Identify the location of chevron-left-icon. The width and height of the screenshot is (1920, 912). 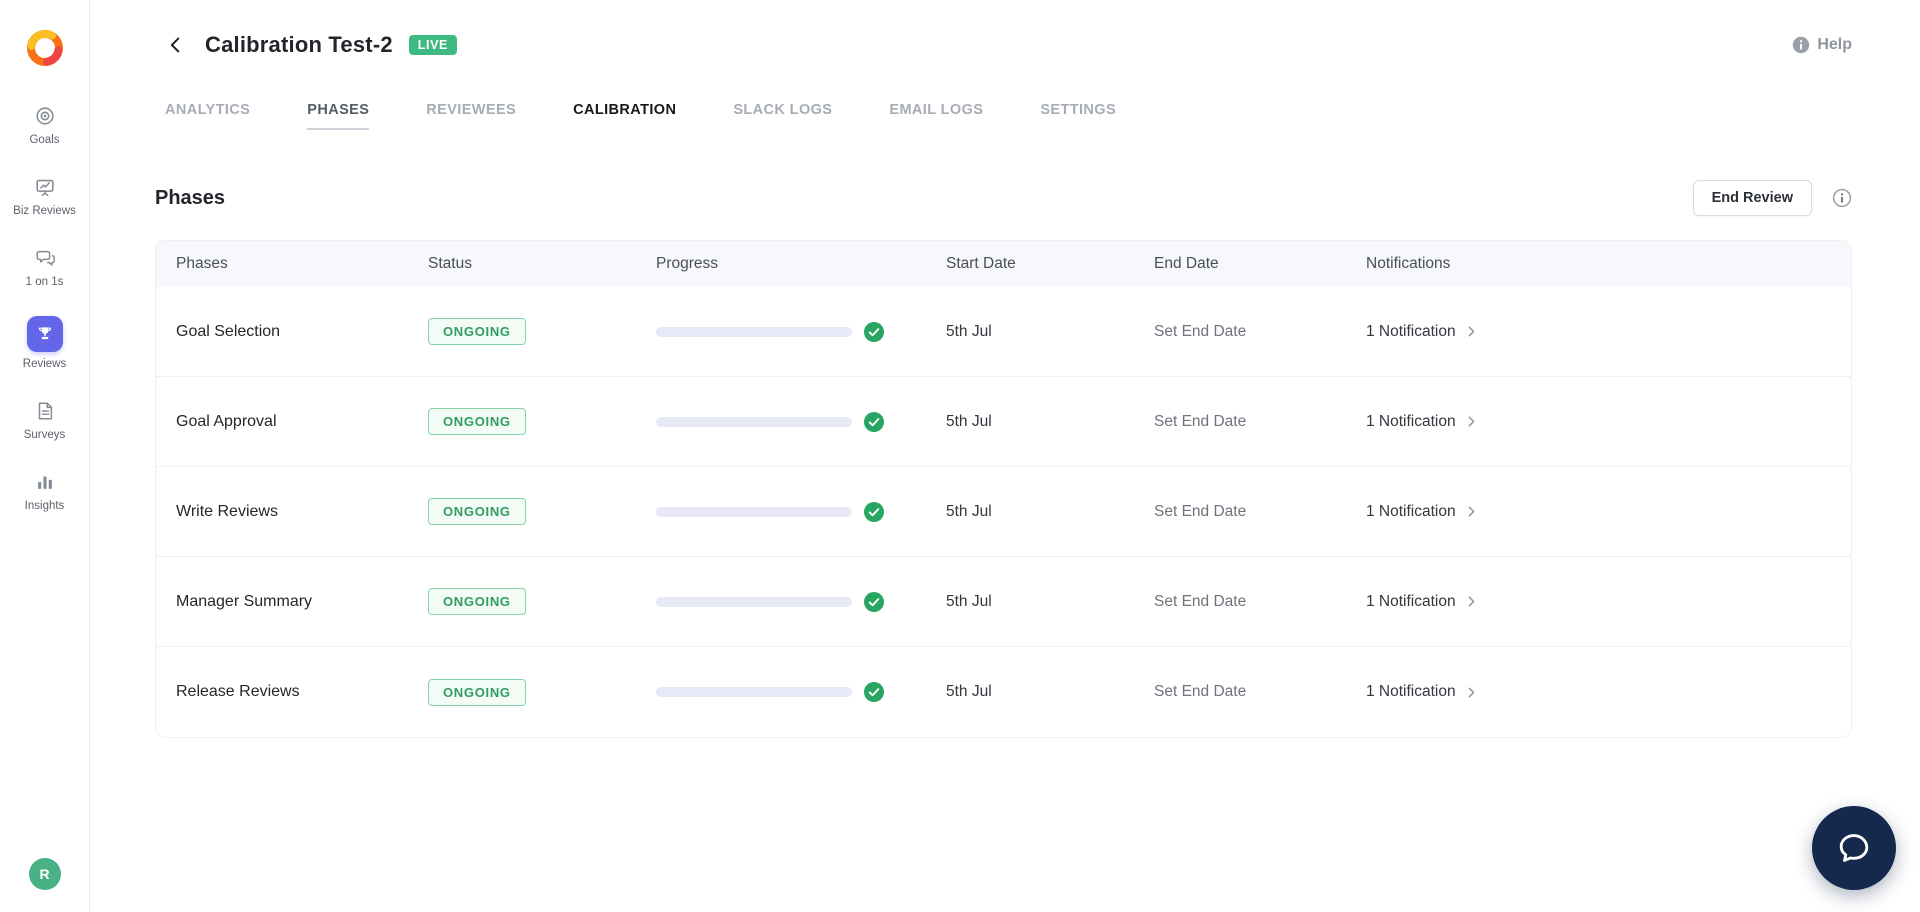
(175, 45).